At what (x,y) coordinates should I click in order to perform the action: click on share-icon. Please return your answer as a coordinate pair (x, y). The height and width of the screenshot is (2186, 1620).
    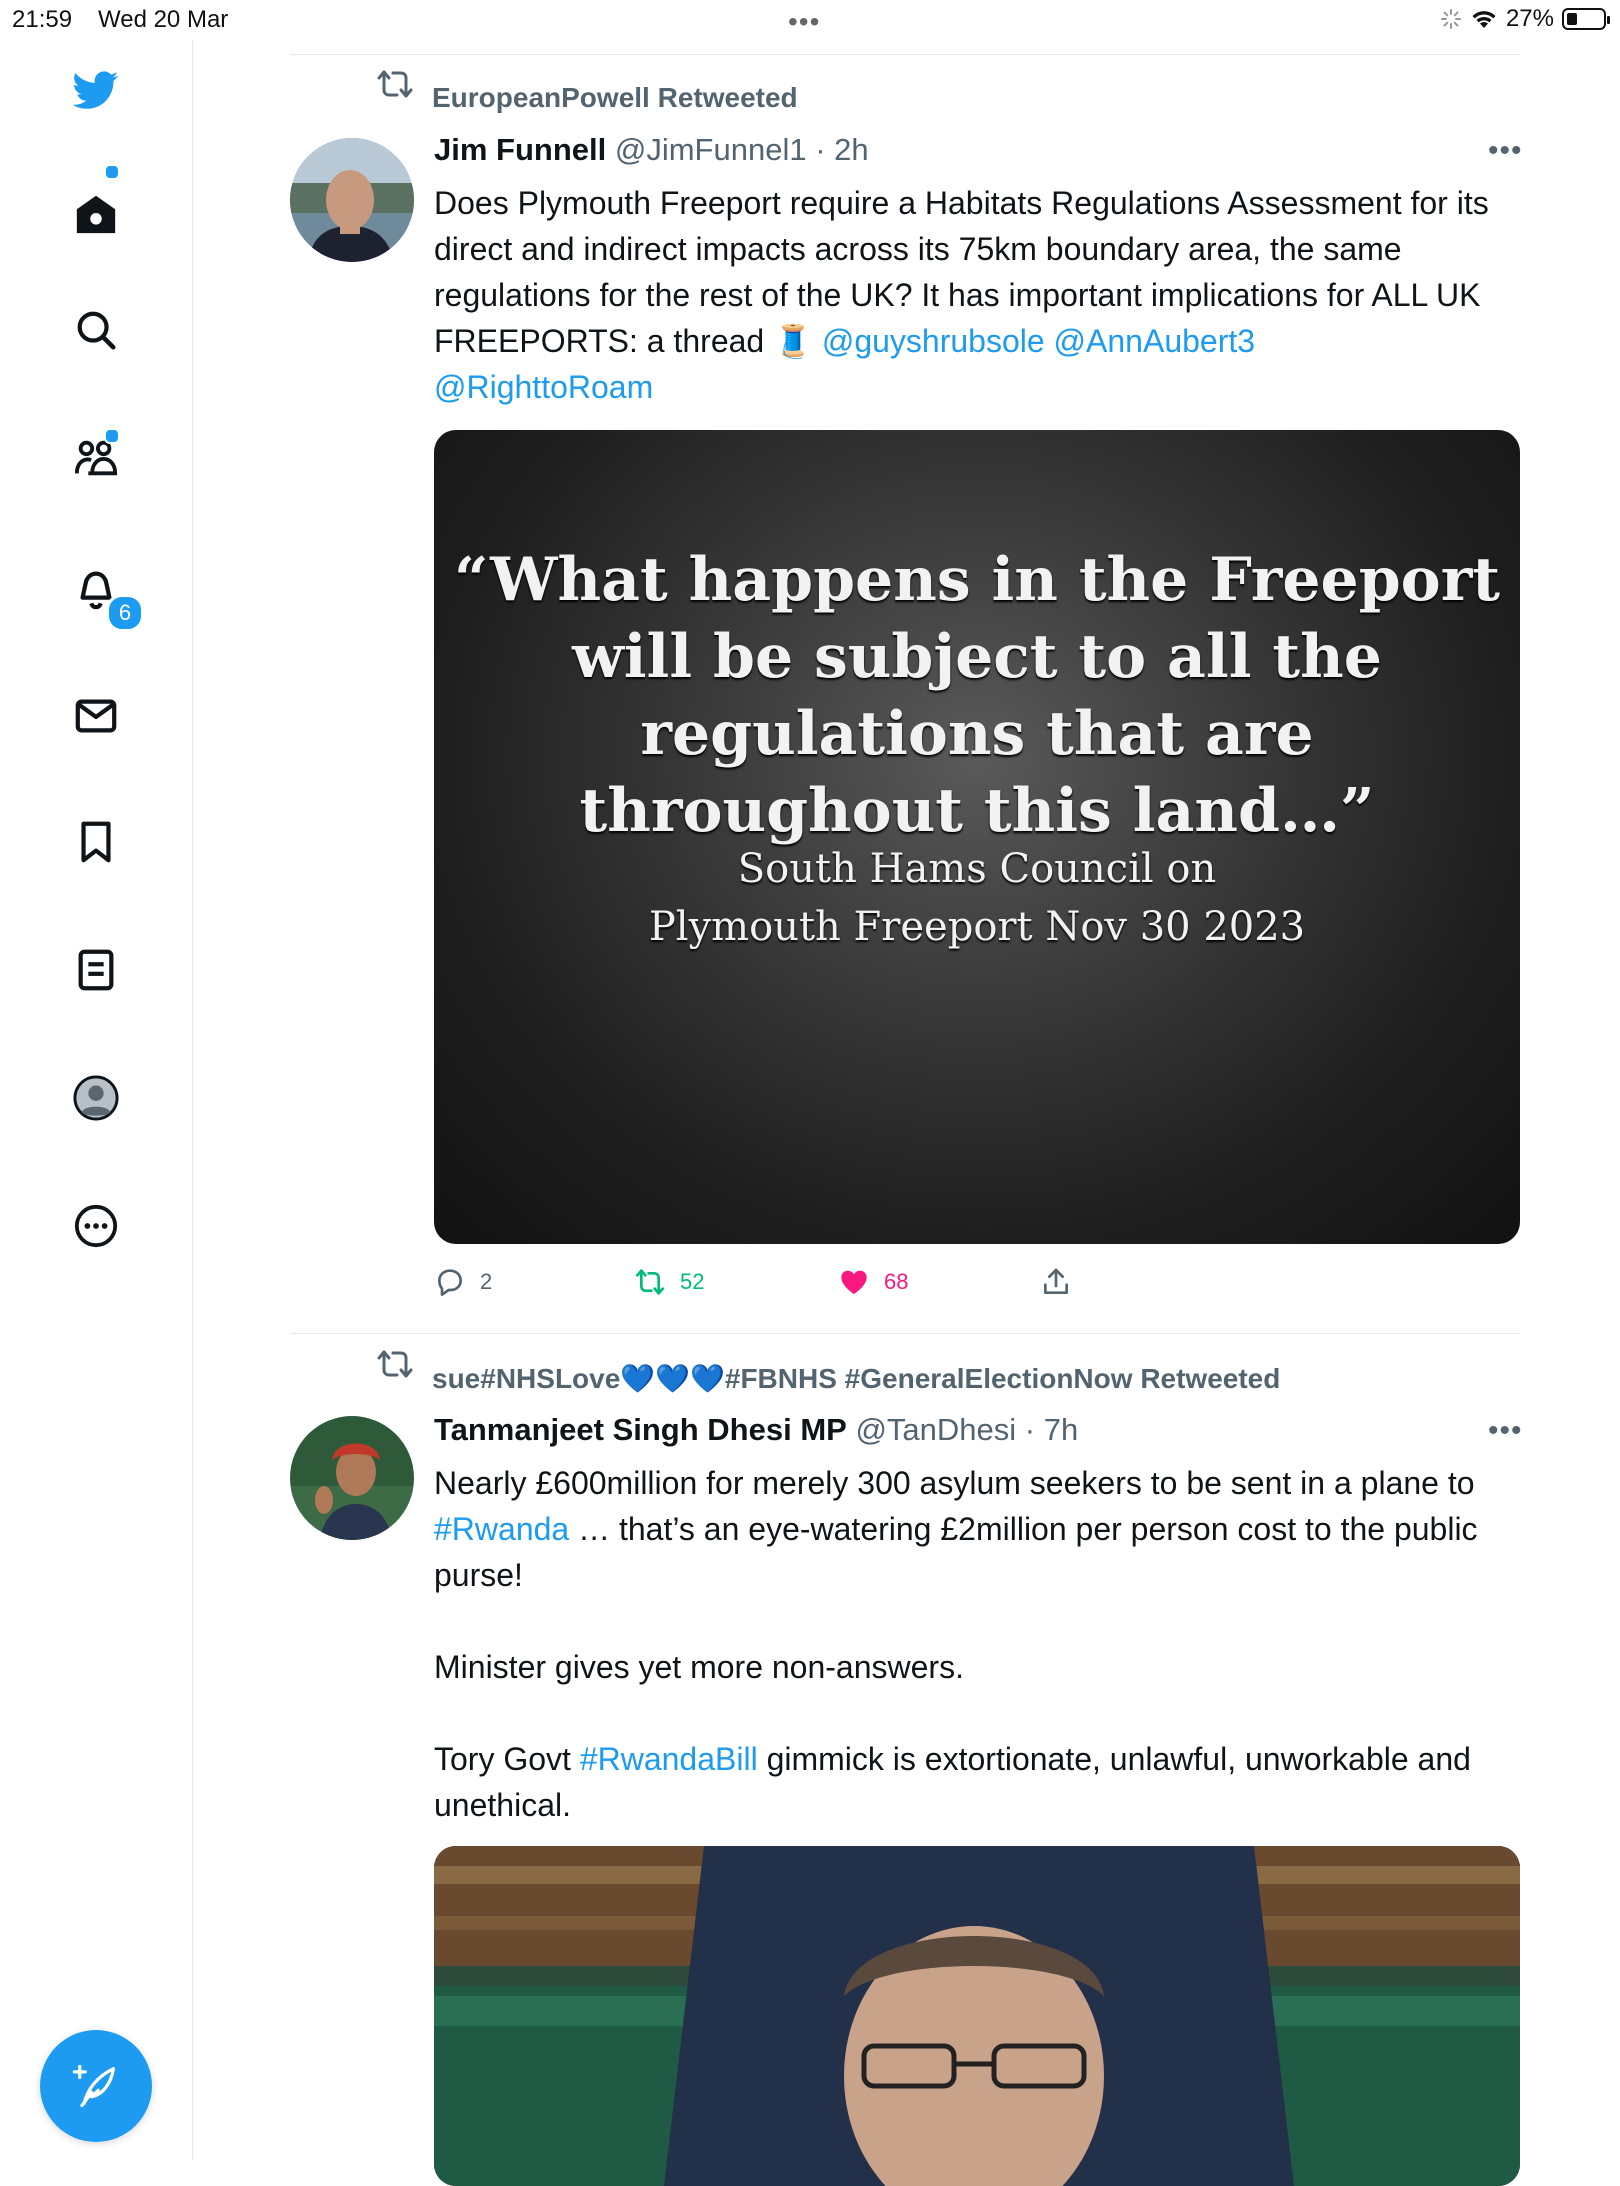
    Looking at the image, I should click on (1056, 1281).